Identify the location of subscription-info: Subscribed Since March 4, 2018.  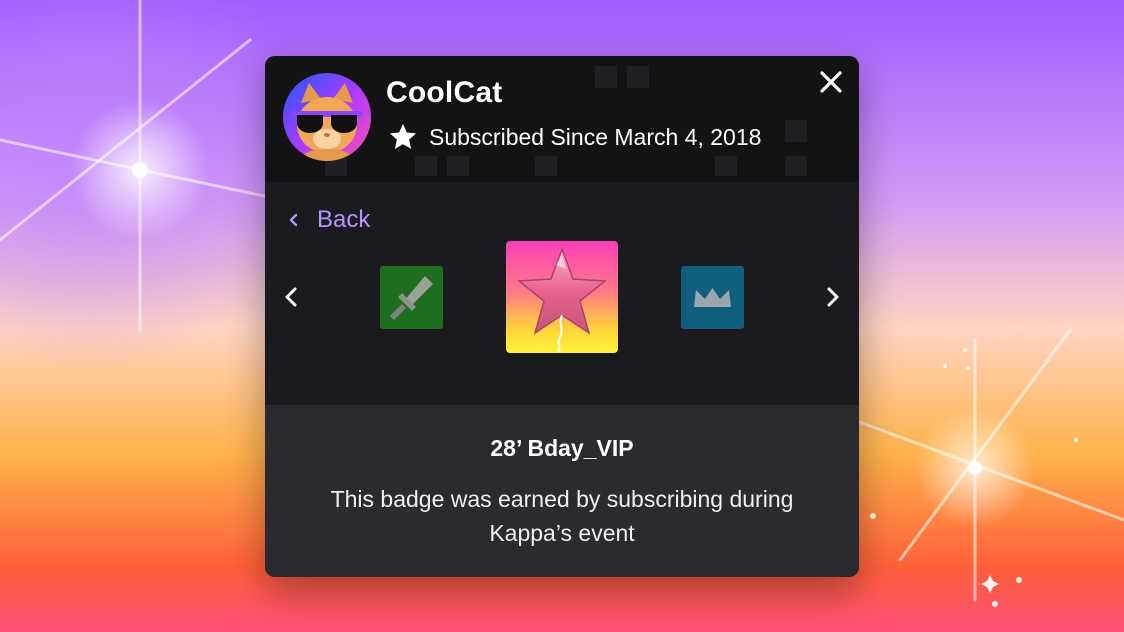
(574, 137).